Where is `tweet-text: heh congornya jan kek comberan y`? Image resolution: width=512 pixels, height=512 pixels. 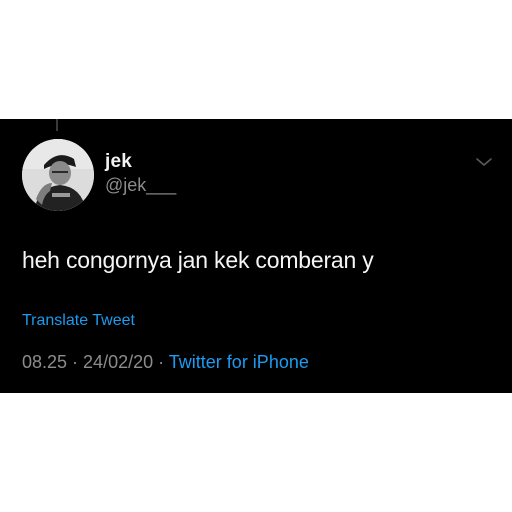
tweet-text: heh congornya jan kek comberan y is located at coordinates (198, 260).